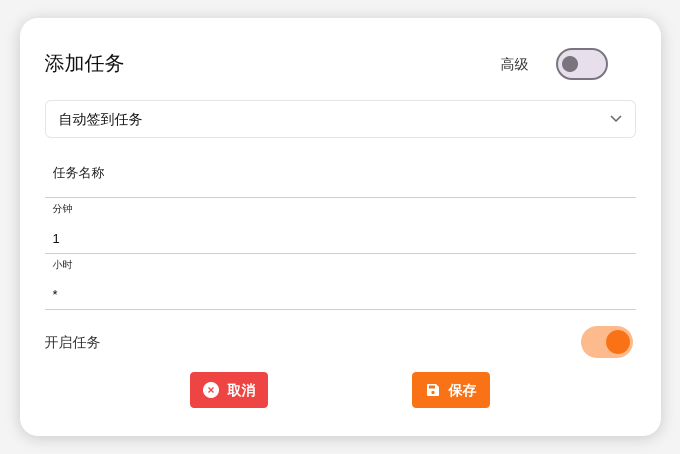 The height and width of the screenshot is (454, 680). I want to click on task-type-select: 自动签到任务, so click(340, 119).